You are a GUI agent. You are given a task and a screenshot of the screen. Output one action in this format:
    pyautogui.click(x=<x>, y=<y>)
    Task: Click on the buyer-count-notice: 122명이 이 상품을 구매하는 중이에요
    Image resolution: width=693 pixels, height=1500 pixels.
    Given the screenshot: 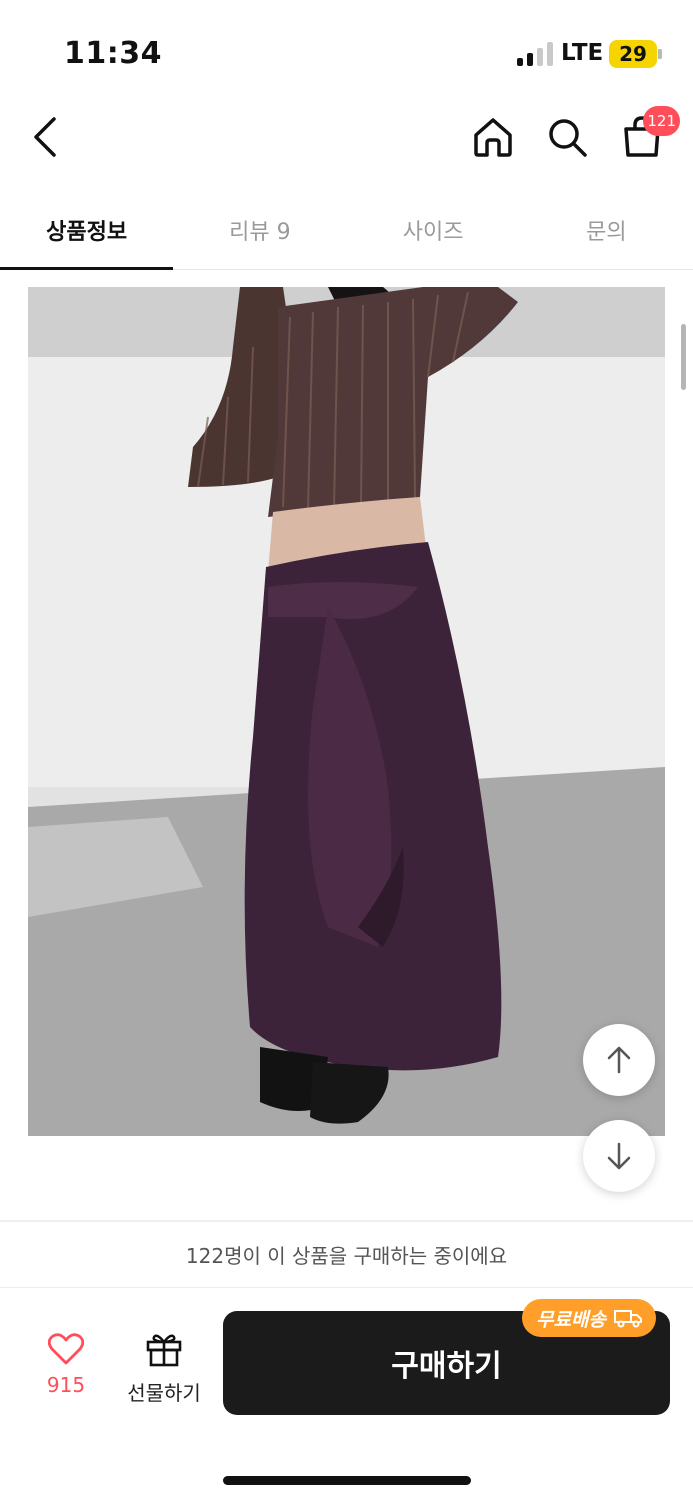 What is the action you would take?
    pyautogui.click(x=346, y=1255)
    